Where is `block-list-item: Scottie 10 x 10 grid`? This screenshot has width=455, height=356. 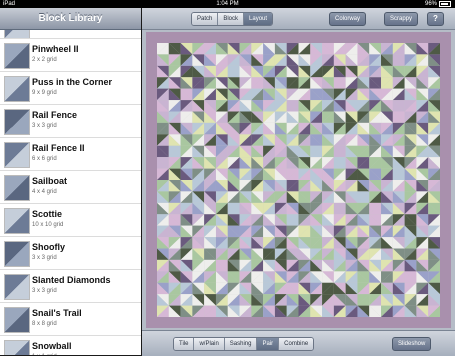
block-list-item: Scottie 10 x 10 grid is located at coordinates (70, 220).